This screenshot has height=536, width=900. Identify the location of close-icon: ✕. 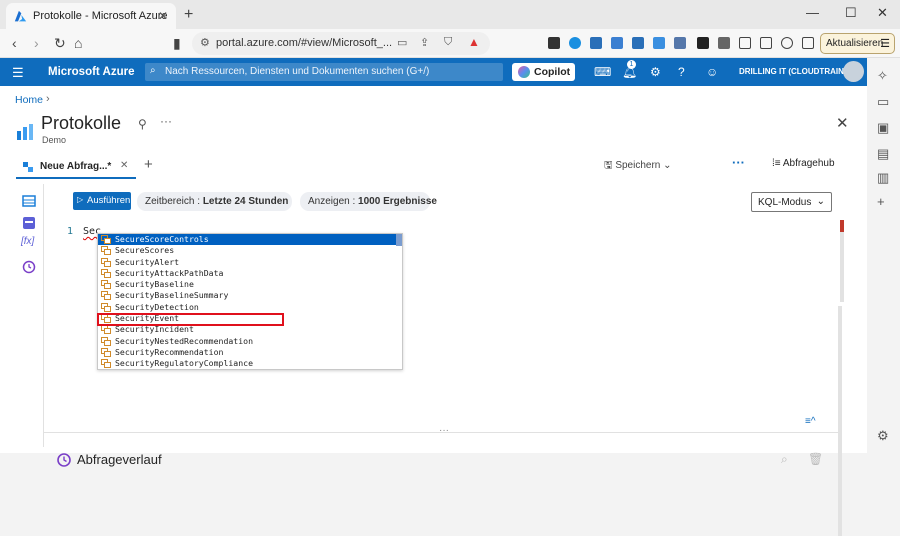
(842, 123).